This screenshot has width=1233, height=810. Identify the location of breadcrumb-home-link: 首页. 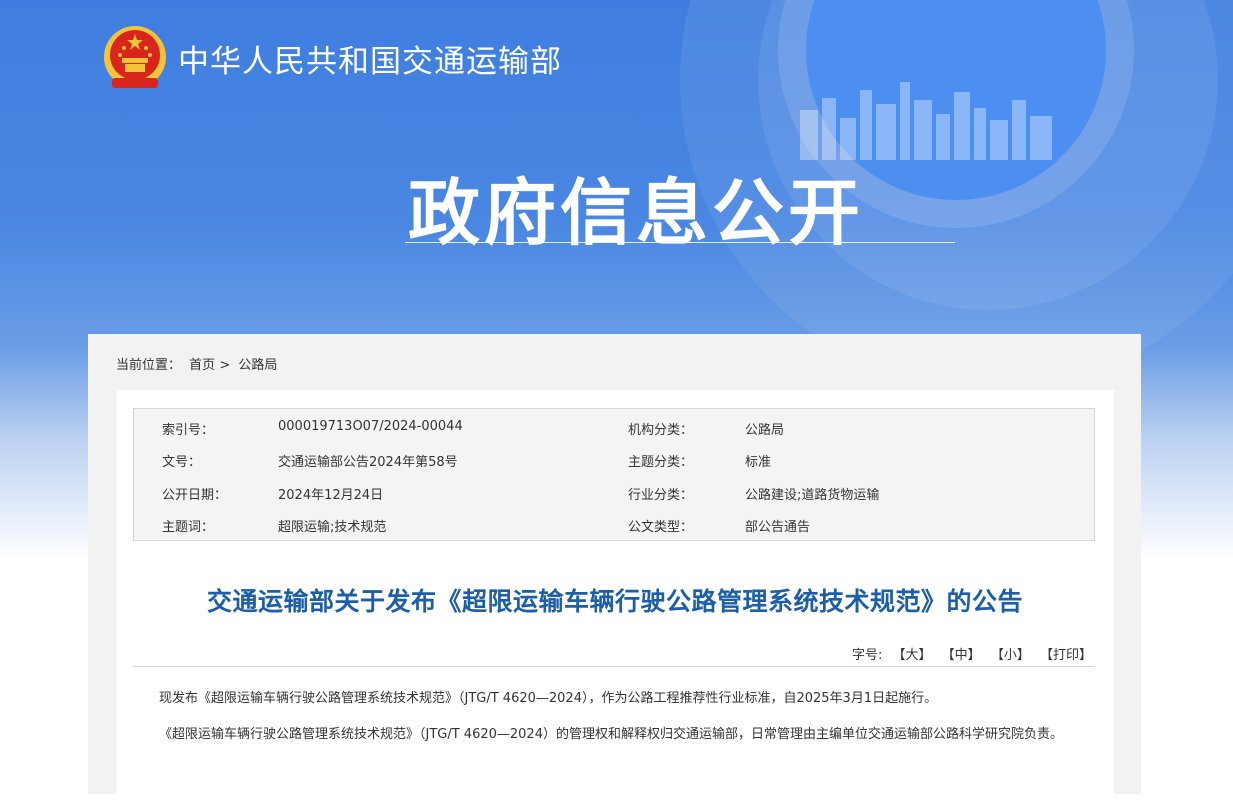
(202, 365).